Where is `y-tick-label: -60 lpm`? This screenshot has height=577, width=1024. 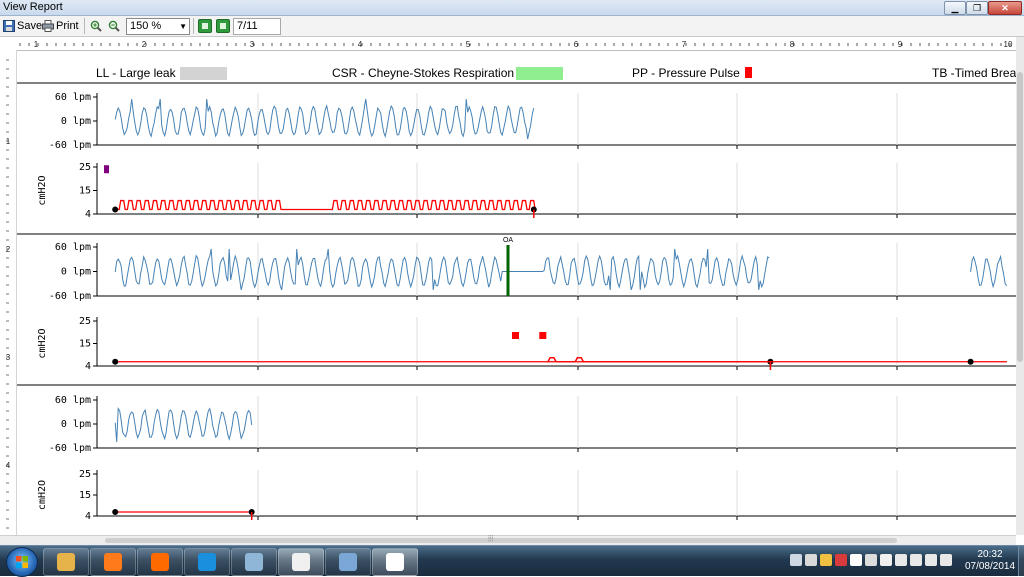
y-tick-label: -60 lpm is located at coordinates (70, 448).